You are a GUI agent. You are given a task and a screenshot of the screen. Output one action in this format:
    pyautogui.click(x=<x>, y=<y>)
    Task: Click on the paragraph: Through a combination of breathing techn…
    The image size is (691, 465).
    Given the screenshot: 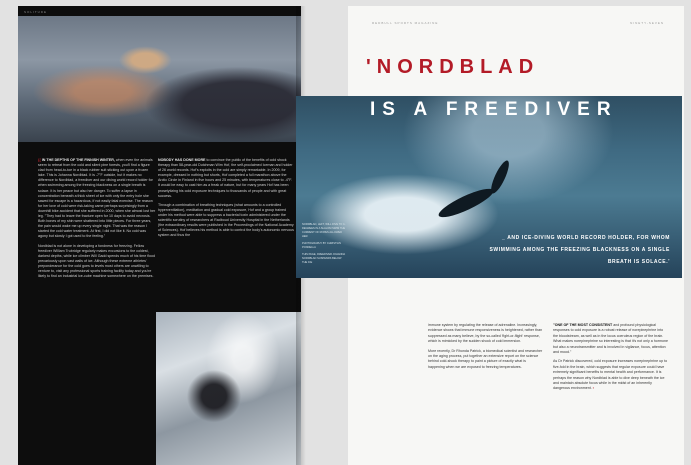 What is the action you would take?
    pyautogui.click(x=226, y=221)
    